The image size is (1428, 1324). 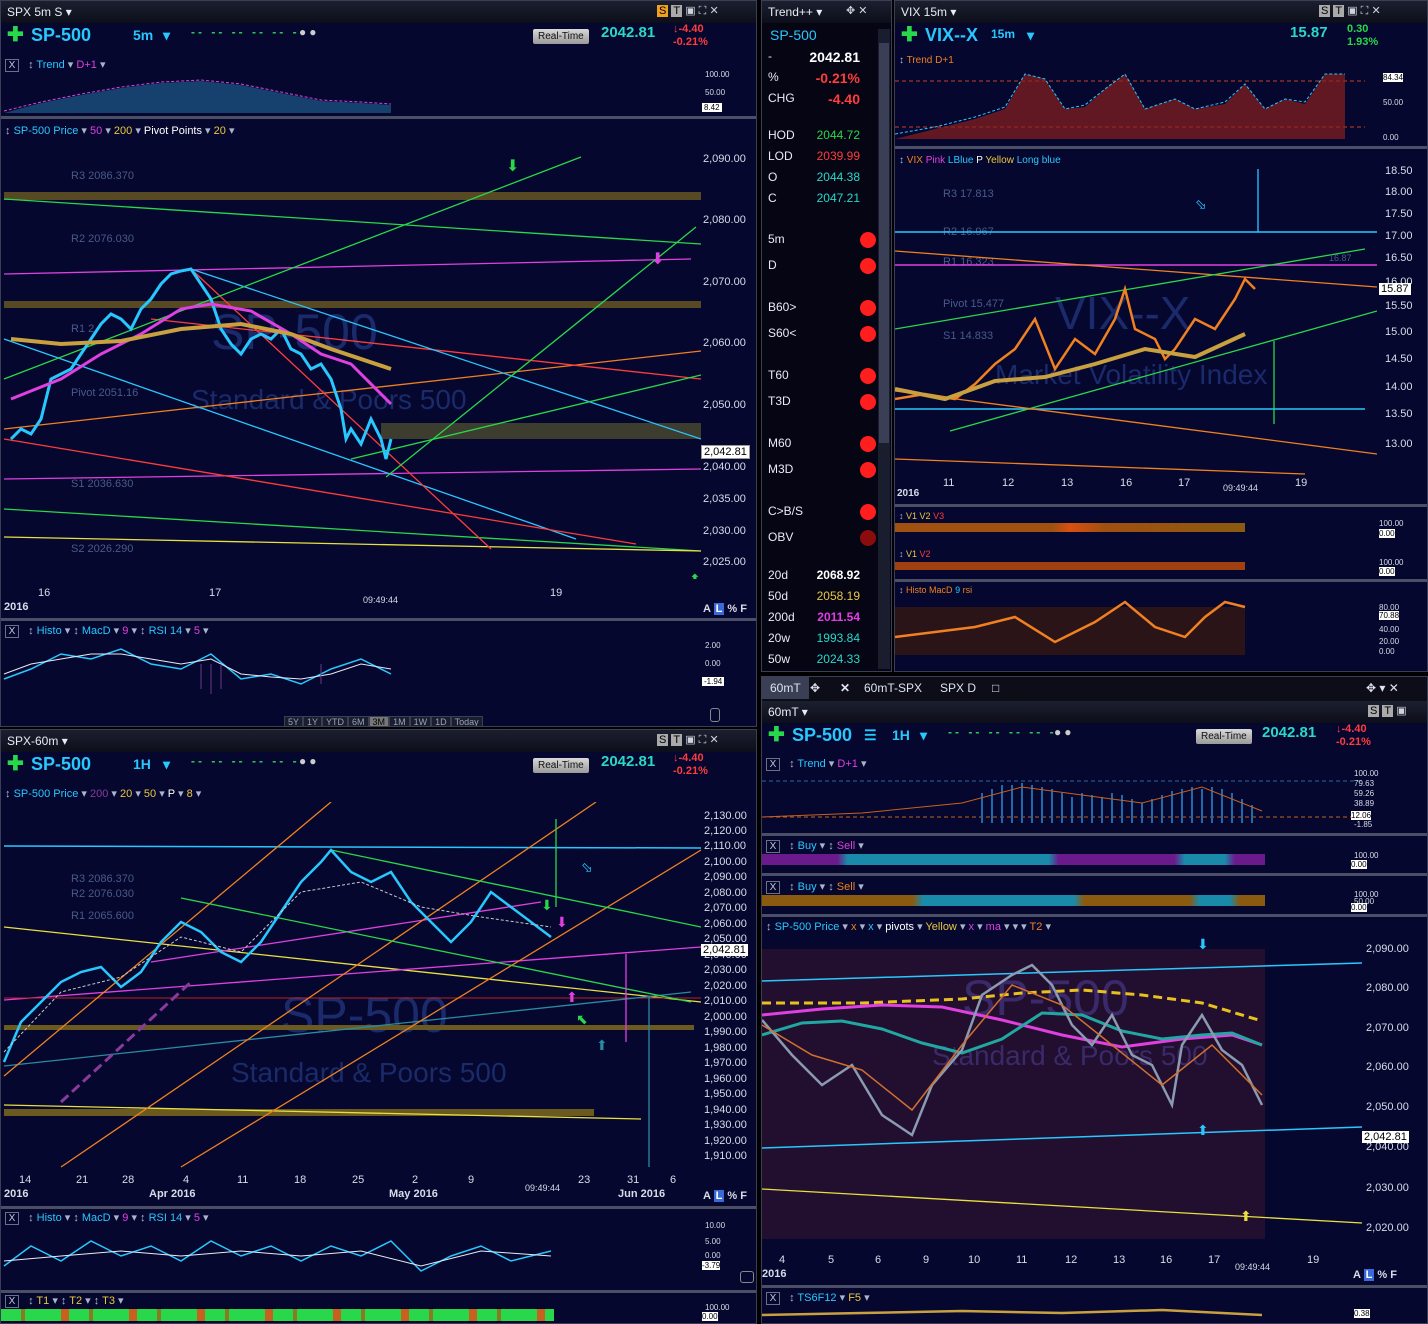 I want to click on timeframe: 5m, so click(x=143, y=35).